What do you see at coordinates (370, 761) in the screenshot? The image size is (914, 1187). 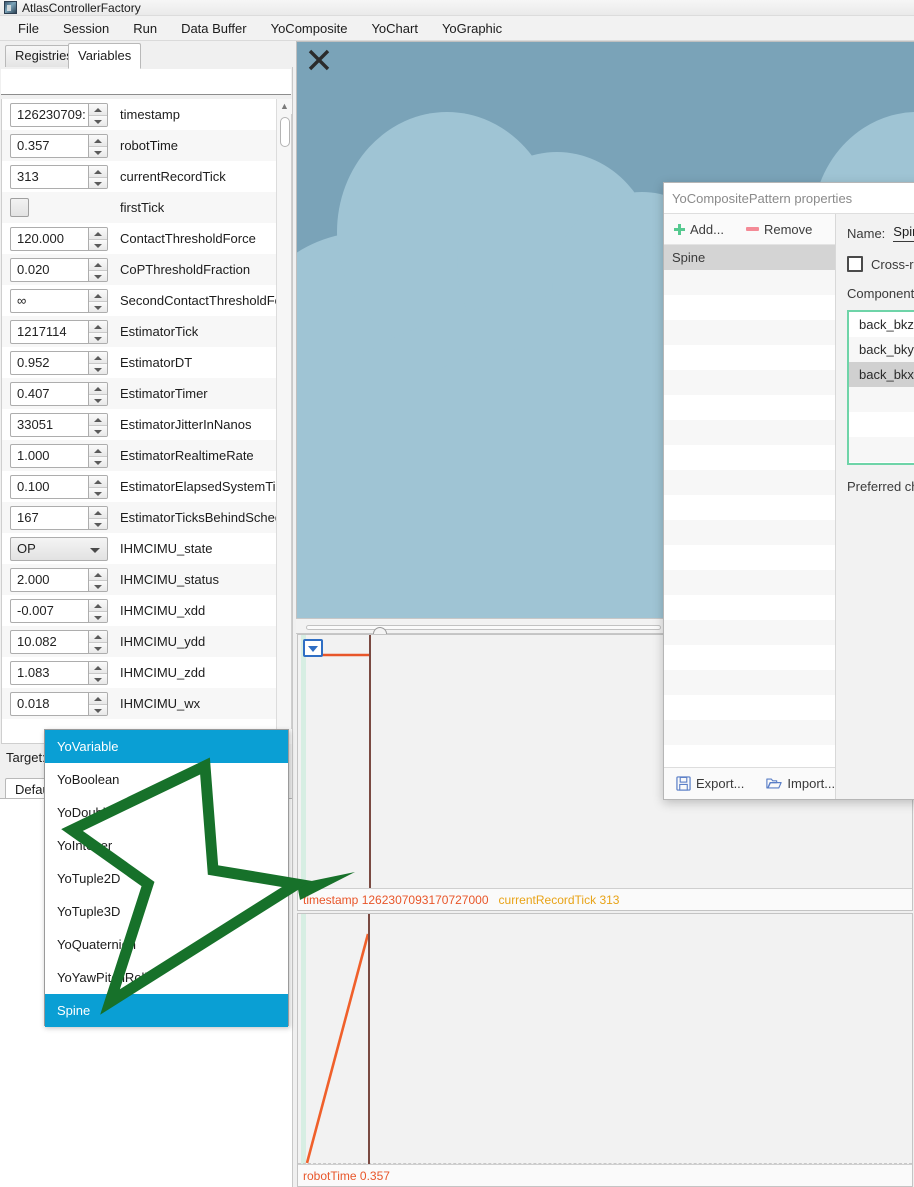 I see `chart-marker-line` at bounding box center [370, 761].